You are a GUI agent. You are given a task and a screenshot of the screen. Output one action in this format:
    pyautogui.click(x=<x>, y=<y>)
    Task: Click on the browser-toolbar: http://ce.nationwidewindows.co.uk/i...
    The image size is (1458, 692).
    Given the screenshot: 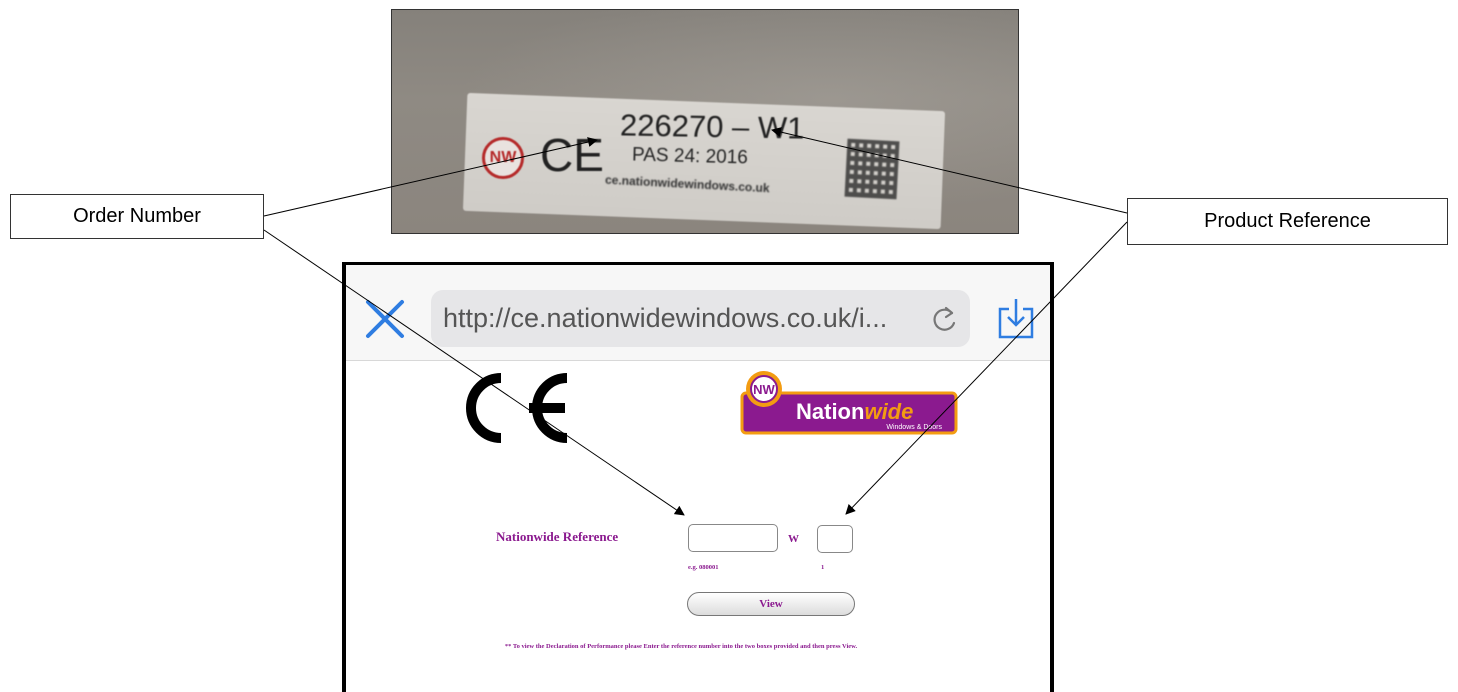 What is the action you would take?
    pyautogui.click(x=698, y=313)
    